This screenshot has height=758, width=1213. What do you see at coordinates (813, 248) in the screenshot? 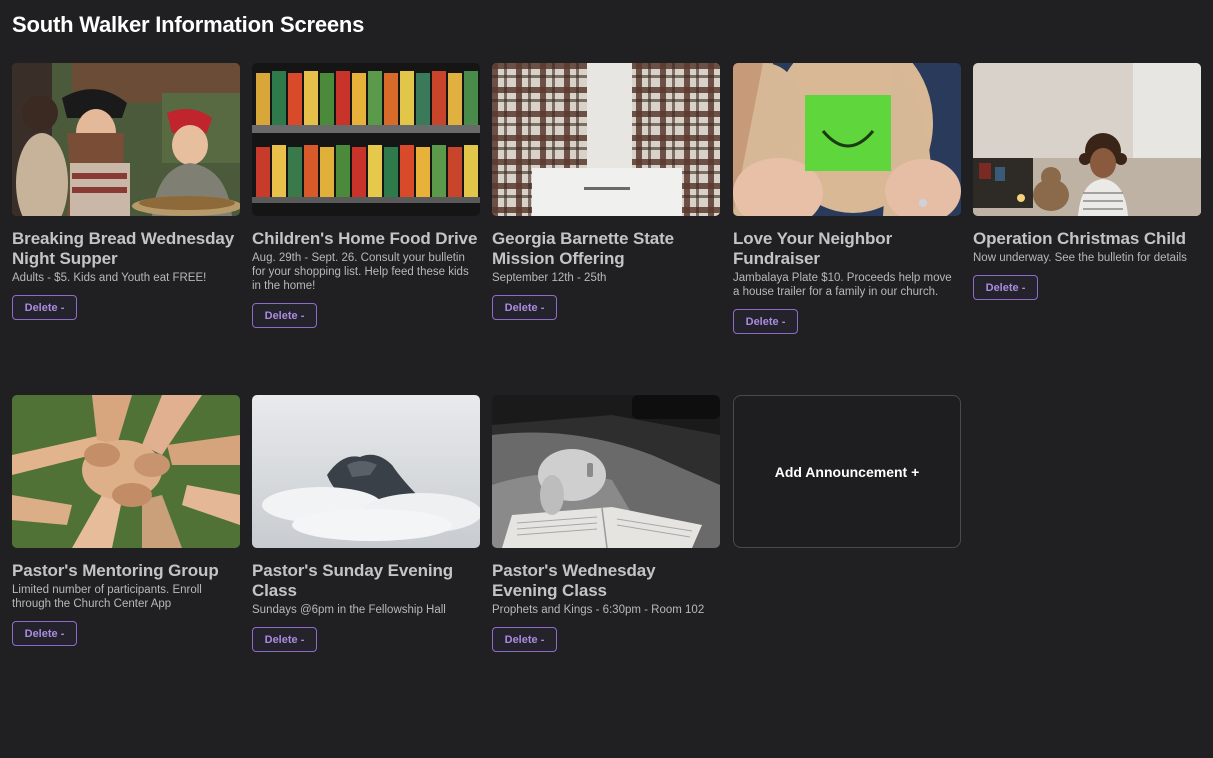
I see `announcement-title: Love Your Neighbor Fundraiser` at bounding box center [813, 248].